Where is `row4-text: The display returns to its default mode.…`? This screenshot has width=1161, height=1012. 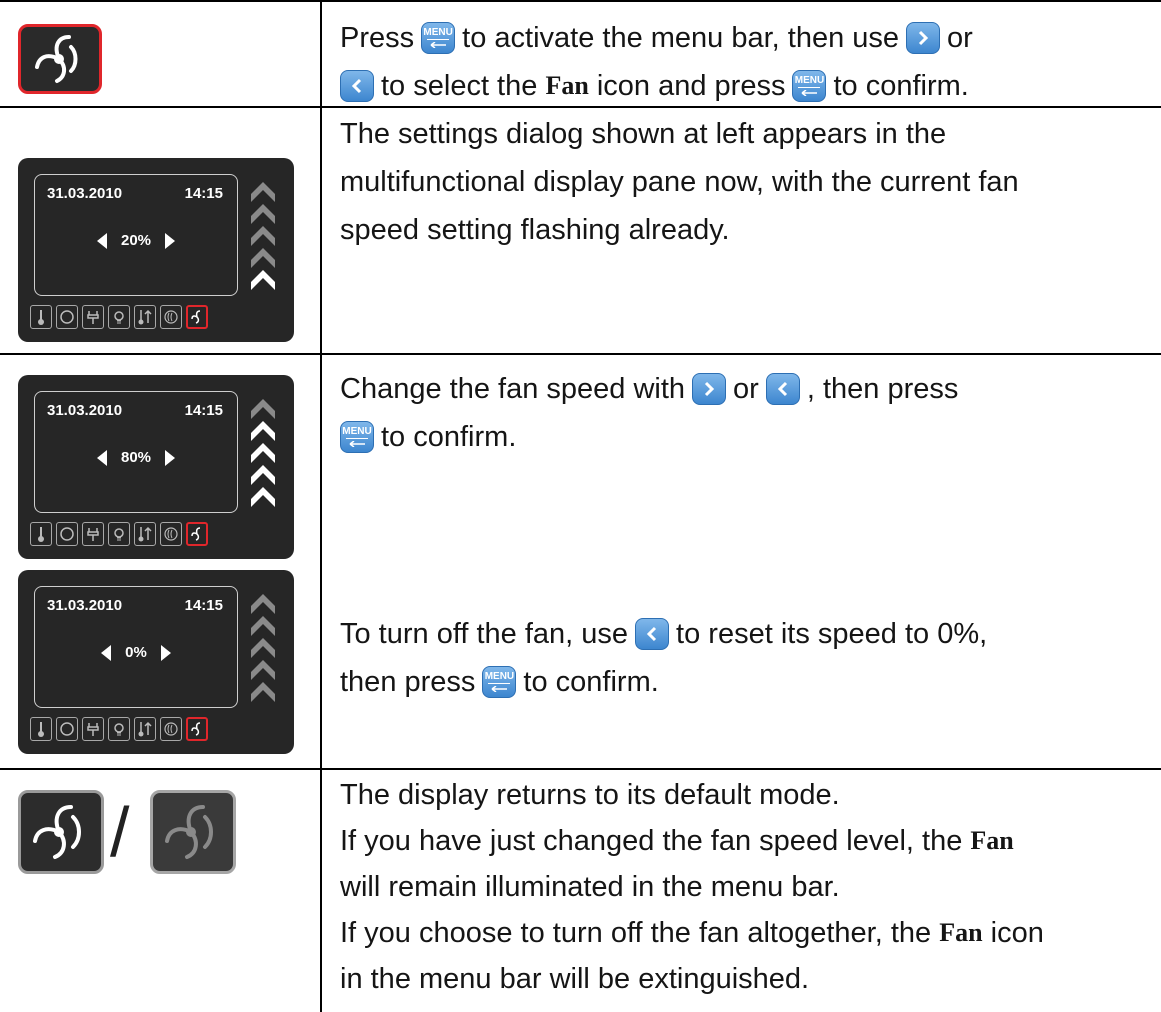 row4-text: The display returns to its default mode.… is located at coordinates (692, 887).